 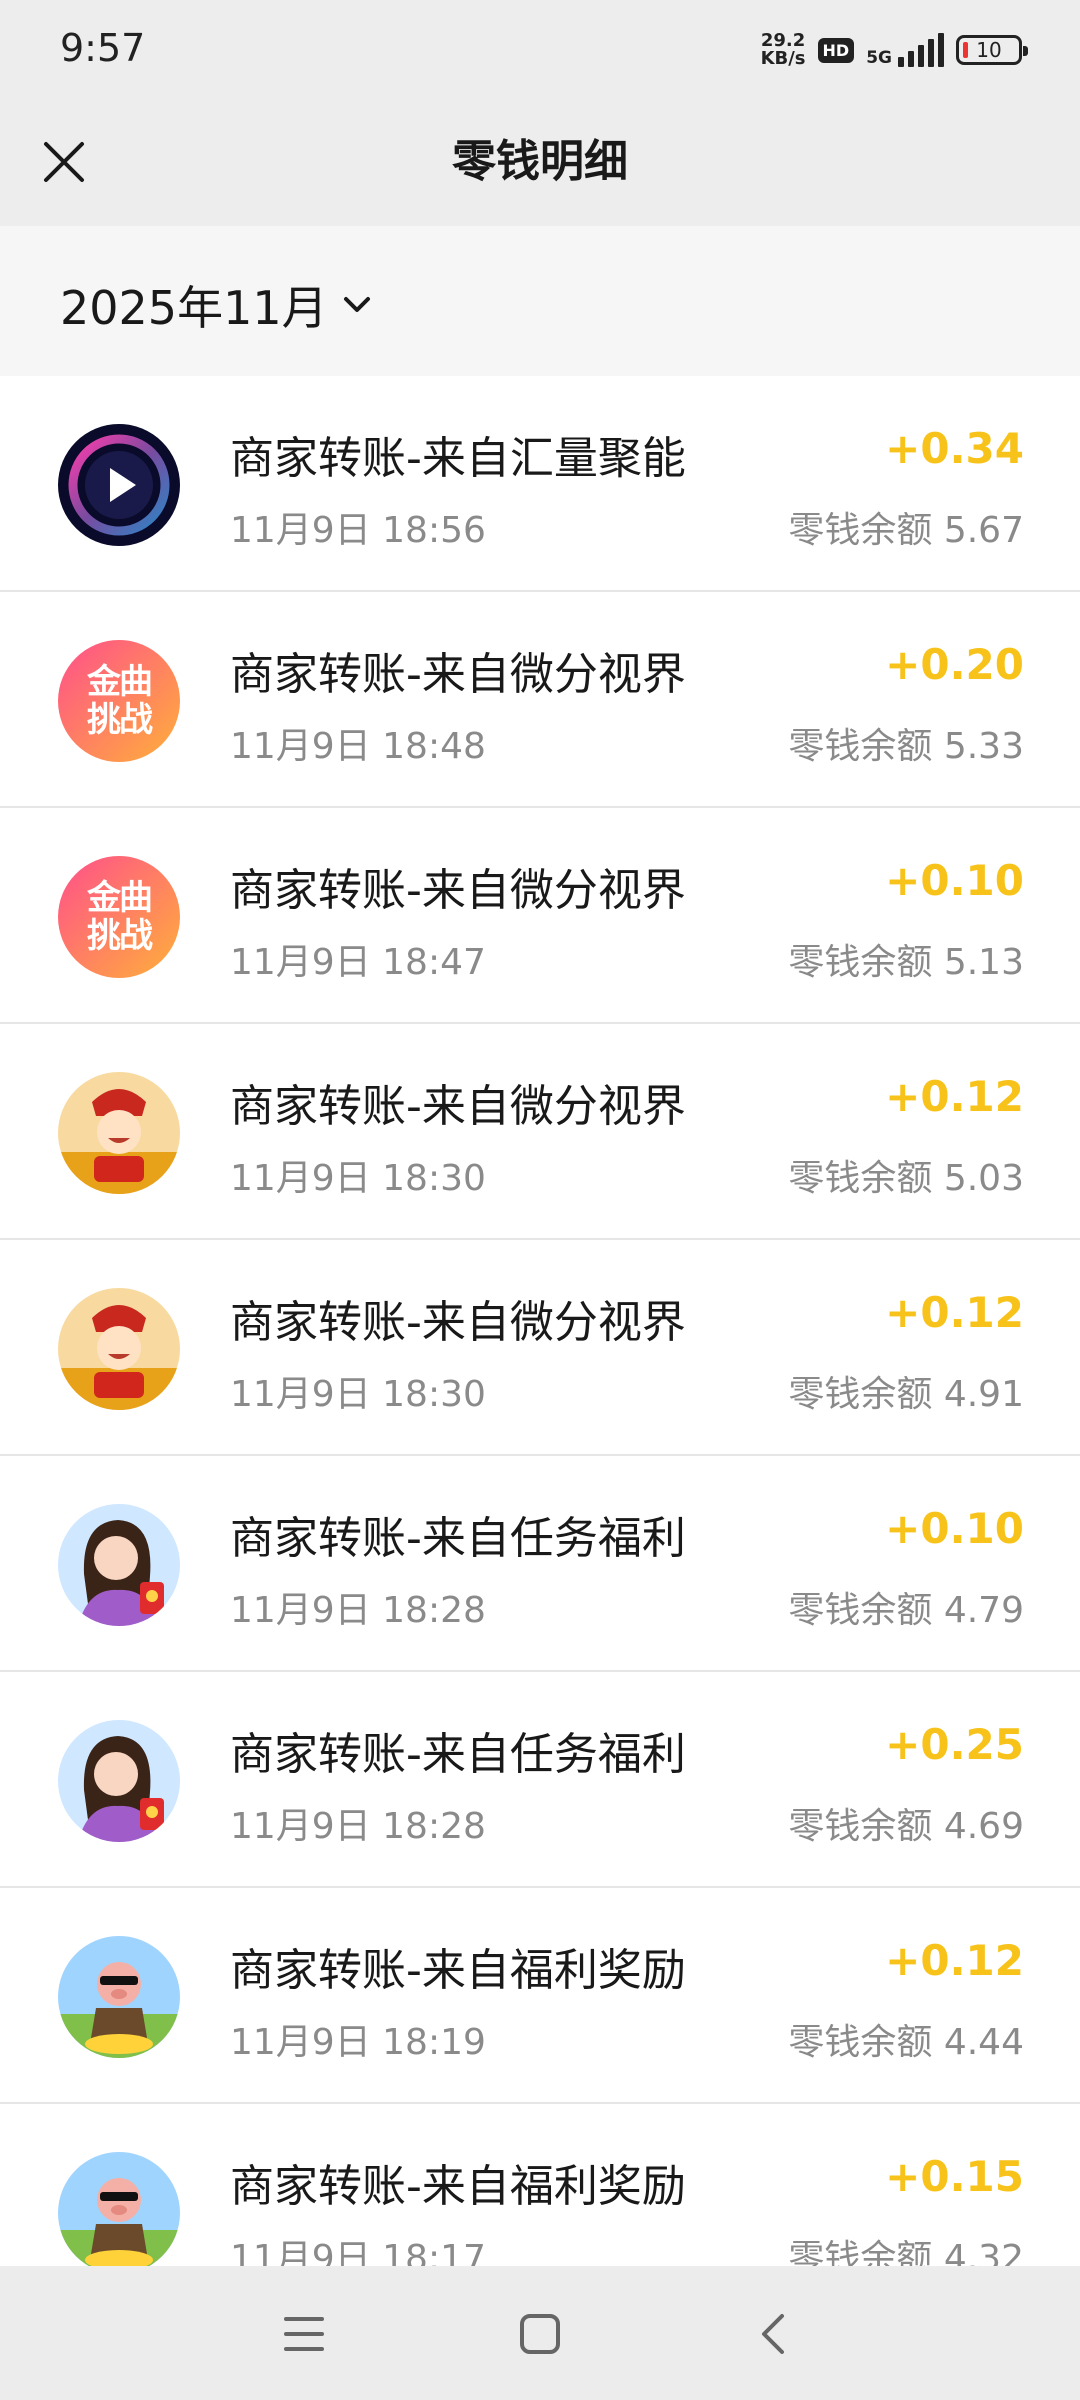 I want to click on transaction-amount: +0.15, so click(x=954, y=2176).